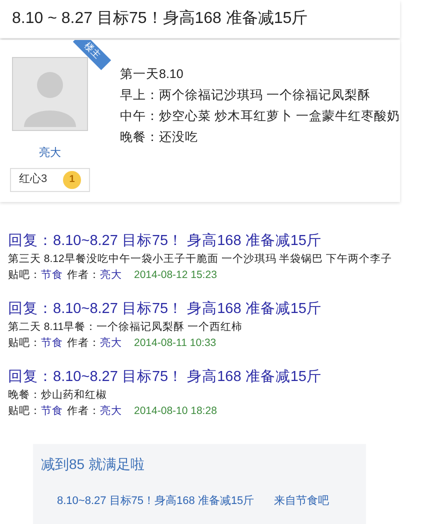 This screenshot has height=524, width=433. What do you see at coordinates (155, 501) in the screenshot?
I see `quoted-thread-link: 8.10~8.27 目标75！身高168 准备减15斤` at bounding box center [155, 501].